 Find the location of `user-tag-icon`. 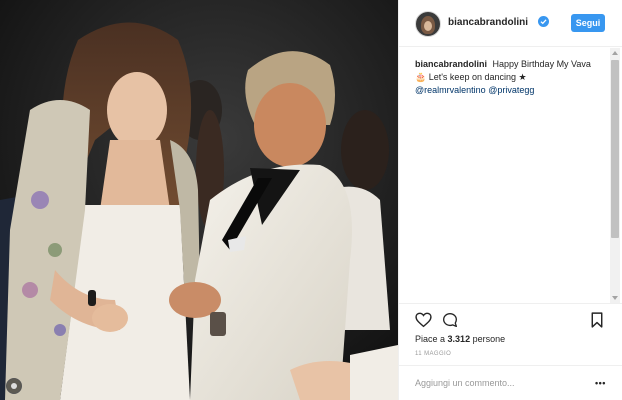

user-tag-icon is located at coordinates (14, 386).